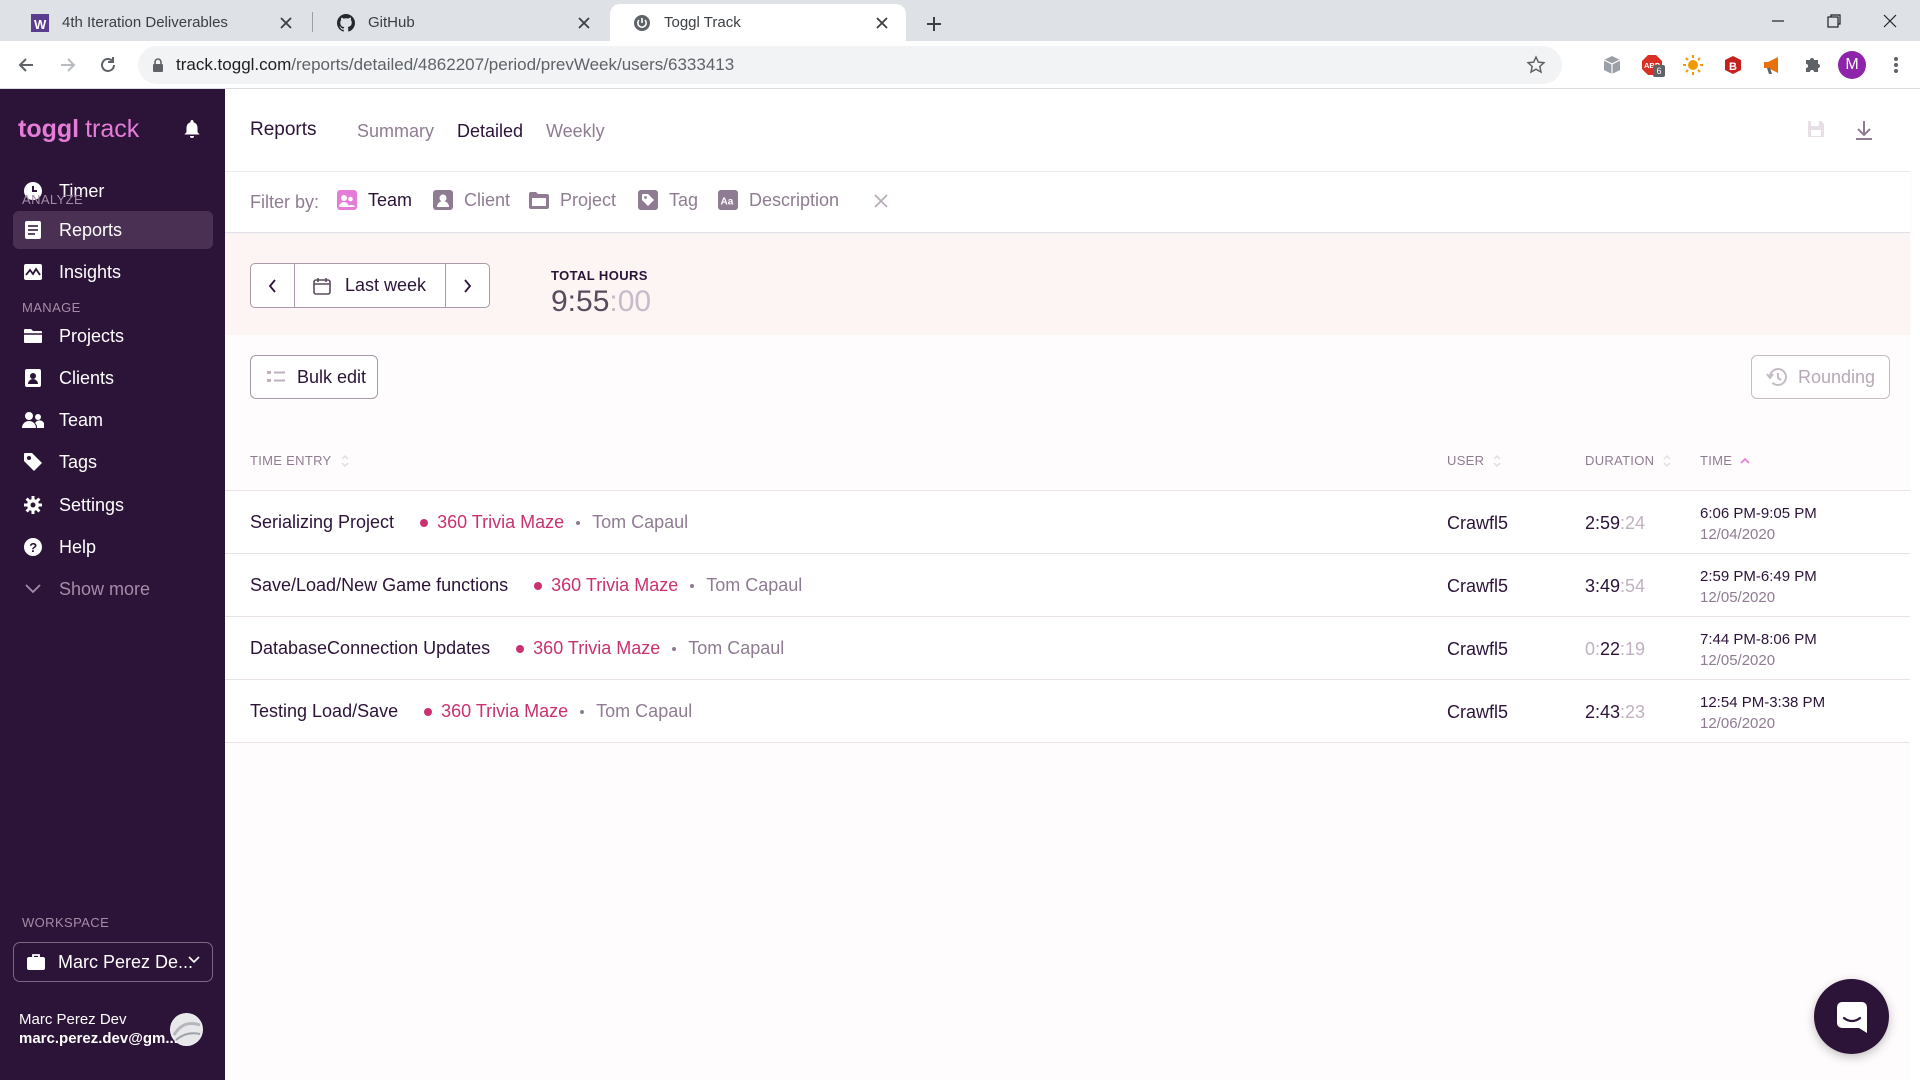 This screenshot has height=1080, width=1920. I want to click on kebab-menu-icon, so click(1896, 65).